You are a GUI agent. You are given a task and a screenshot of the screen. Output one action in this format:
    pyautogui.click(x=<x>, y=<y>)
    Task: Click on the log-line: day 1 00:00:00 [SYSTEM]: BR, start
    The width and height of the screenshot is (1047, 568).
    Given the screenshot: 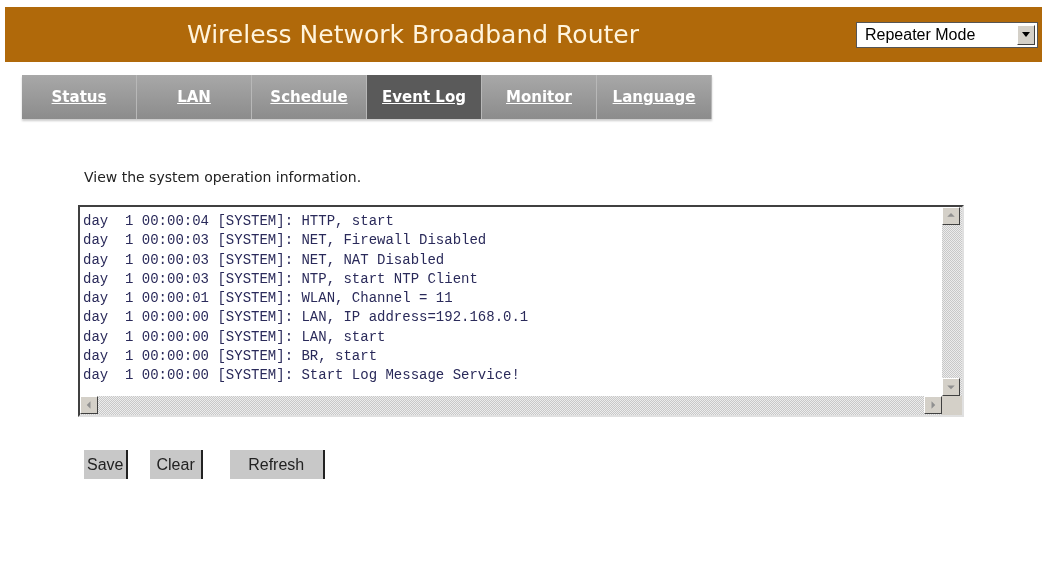 What is the action you would take?
    pyautogui.click(x=231, y=357)
    